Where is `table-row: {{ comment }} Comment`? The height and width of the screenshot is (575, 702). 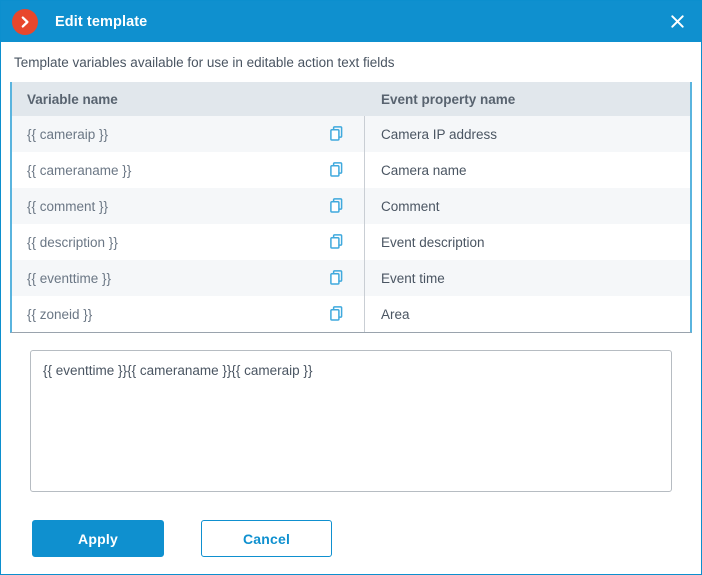
table-row: {{ comment }} Comment is located at coordinates (351, 206).